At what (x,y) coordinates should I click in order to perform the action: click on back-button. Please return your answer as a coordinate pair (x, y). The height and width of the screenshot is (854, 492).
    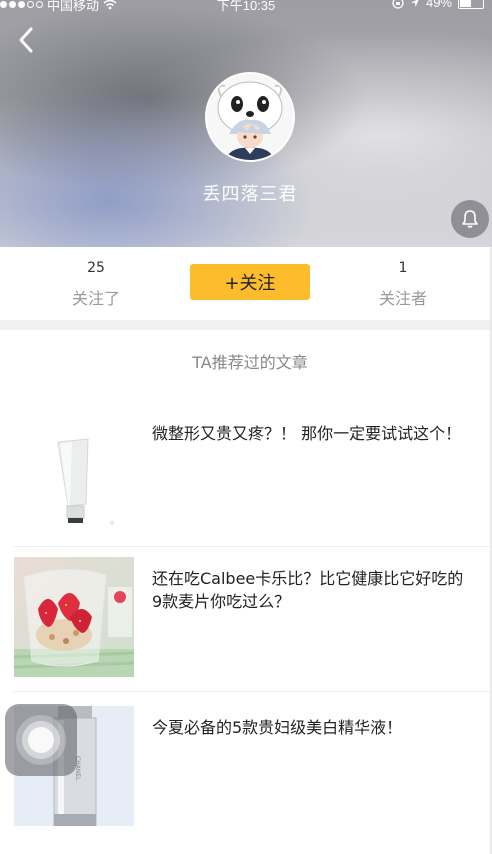
    Looking at the image, I should click on (26, 40).